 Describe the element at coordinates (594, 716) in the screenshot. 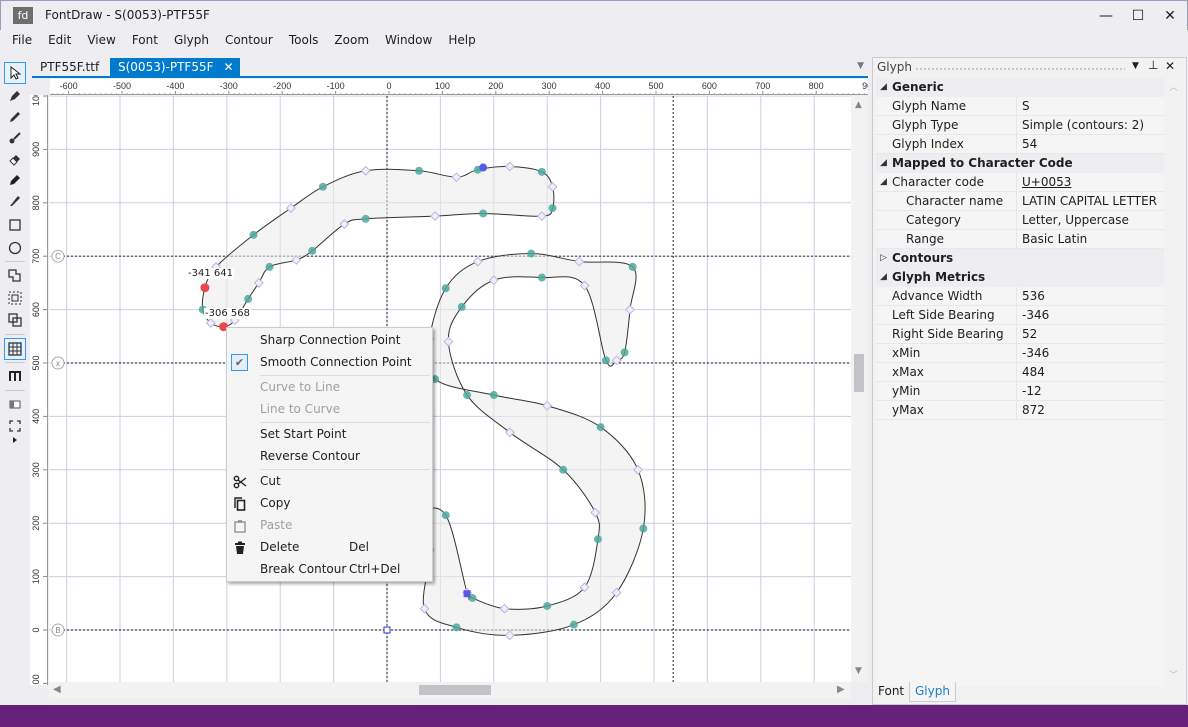

I see `status-bar` at that location.